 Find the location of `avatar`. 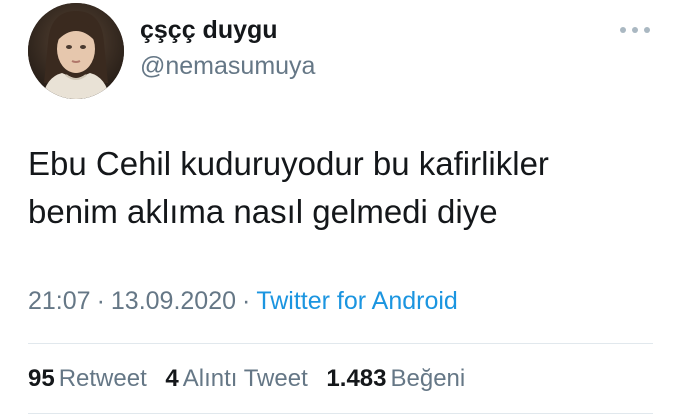

avatar is located at coordinates (76, 51).